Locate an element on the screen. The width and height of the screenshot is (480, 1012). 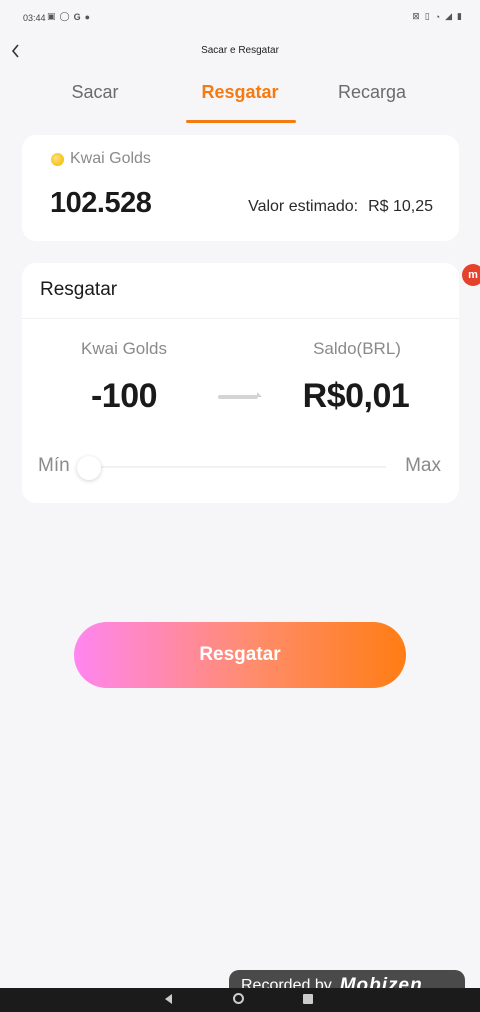
to-value: R$0,01 is located at coordinates (356, 396).